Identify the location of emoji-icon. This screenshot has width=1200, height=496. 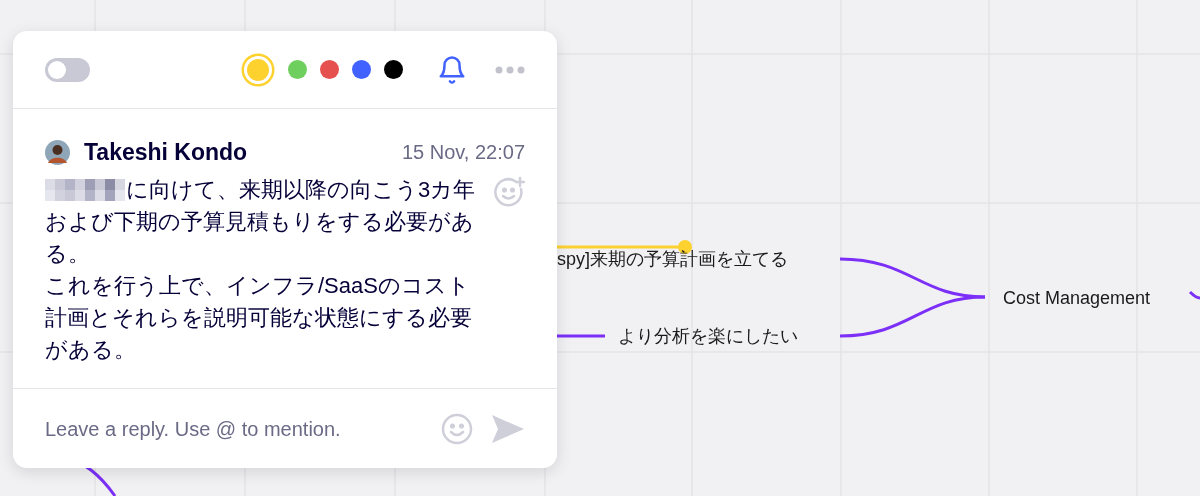
(457, 428).